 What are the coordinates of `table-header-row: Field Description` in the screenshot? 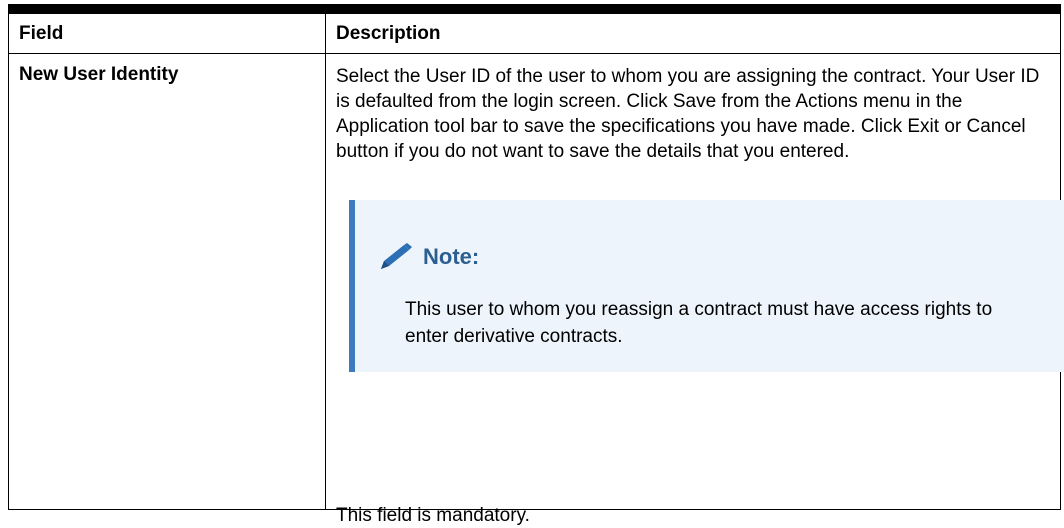 It's located at (534, 31).